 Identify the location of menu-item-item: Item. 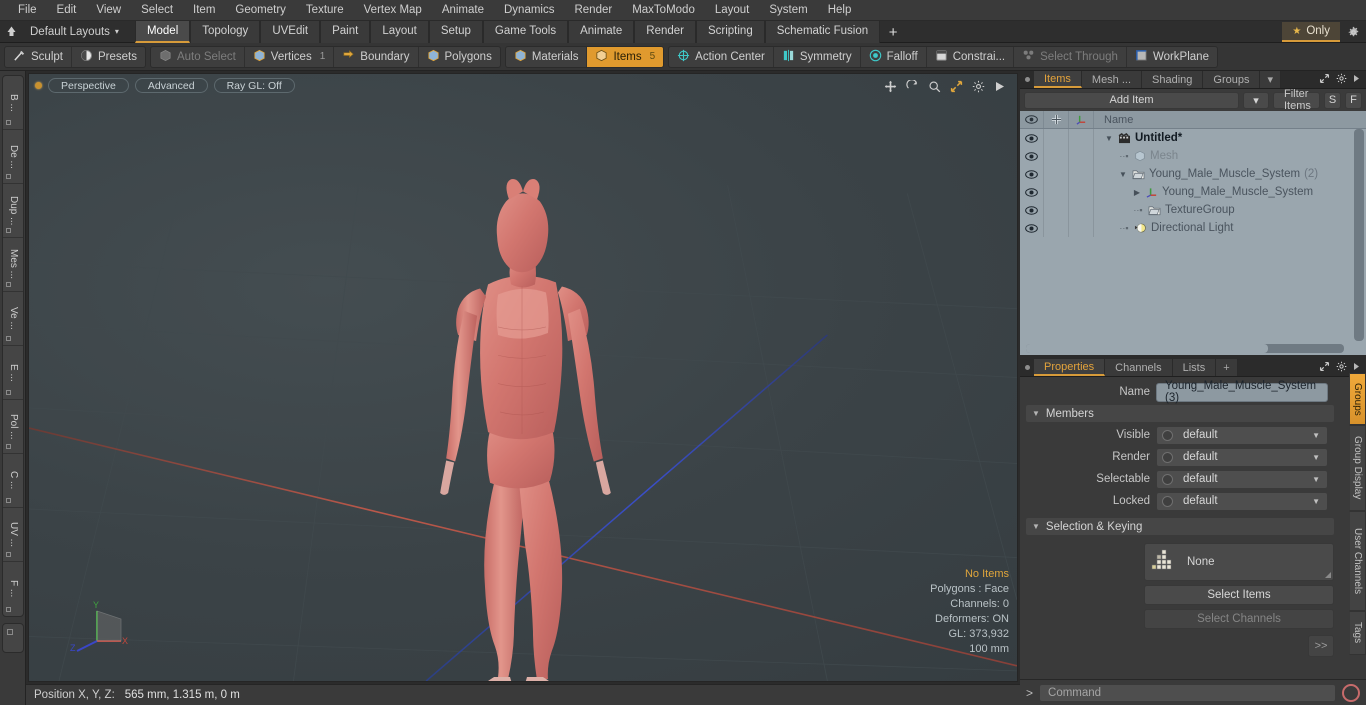
(204, 10).